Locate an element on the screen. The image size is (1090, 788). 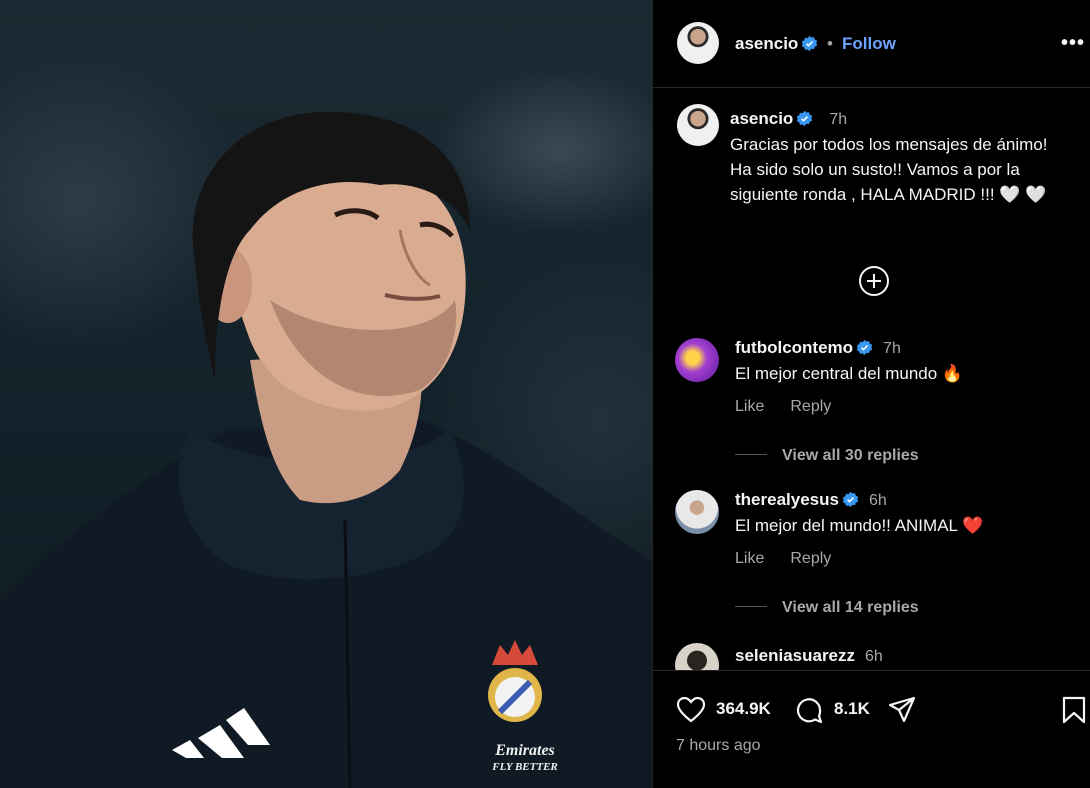
paper-plane-icon is located at coordinates (902, 710).